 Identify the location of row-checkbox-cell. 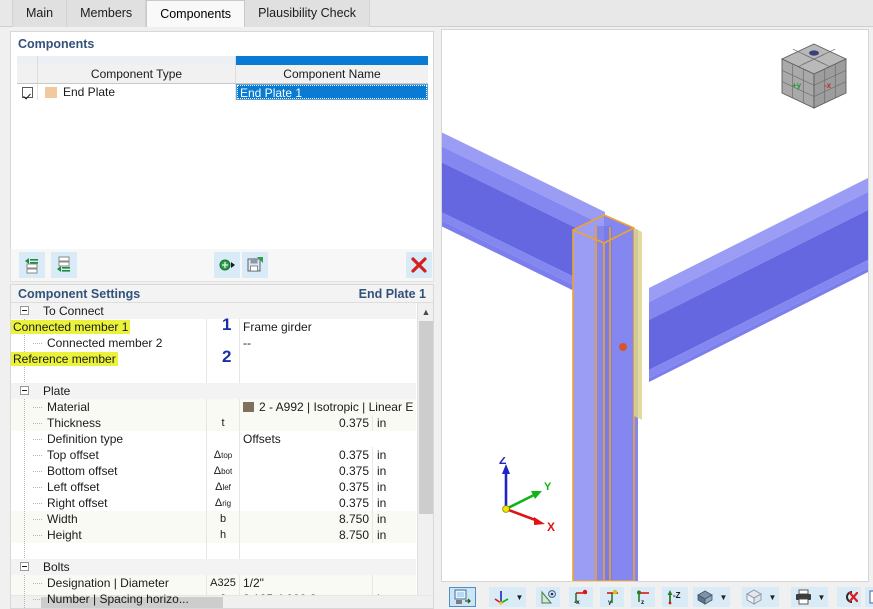
(27, 92).